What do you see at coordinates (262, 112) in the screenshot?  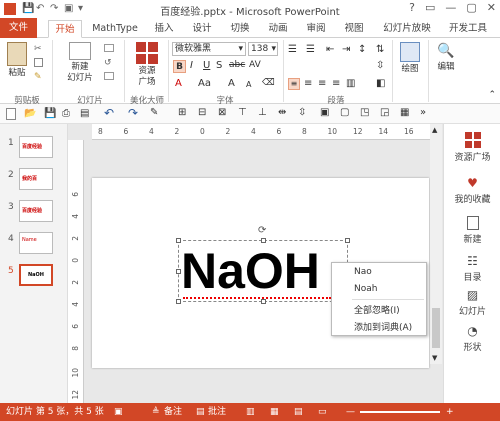 I see `align-bottom-icon: ⊥` at bounding box center [262, 112].